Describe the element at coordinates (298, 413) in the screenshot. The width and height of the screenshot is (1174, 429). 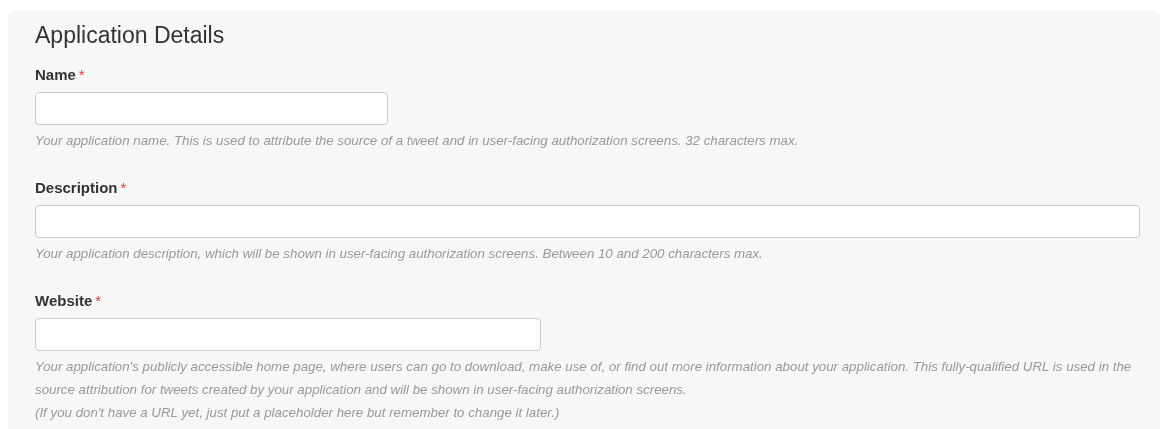
I see `help-text: (If you don't have a URL yet, just put a placeholder here but remember to change it later.)` at that location.